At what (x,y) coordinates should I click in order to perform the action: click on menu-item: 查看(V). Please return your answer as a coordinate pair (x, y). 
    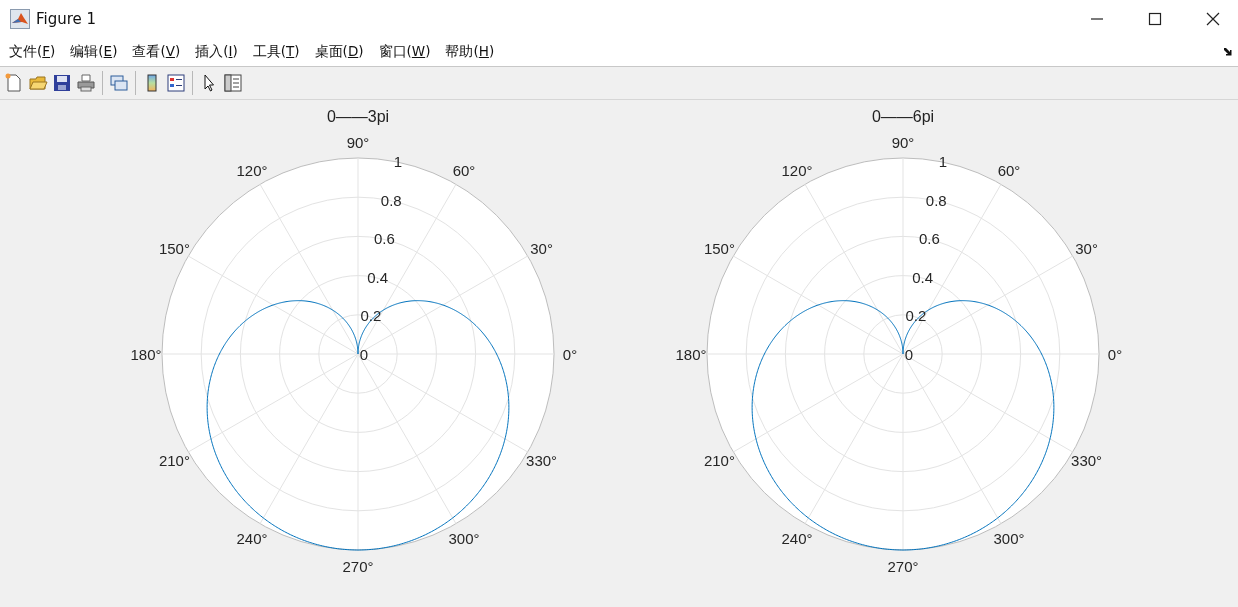
    Looking at the image, I should click on (156, 51).